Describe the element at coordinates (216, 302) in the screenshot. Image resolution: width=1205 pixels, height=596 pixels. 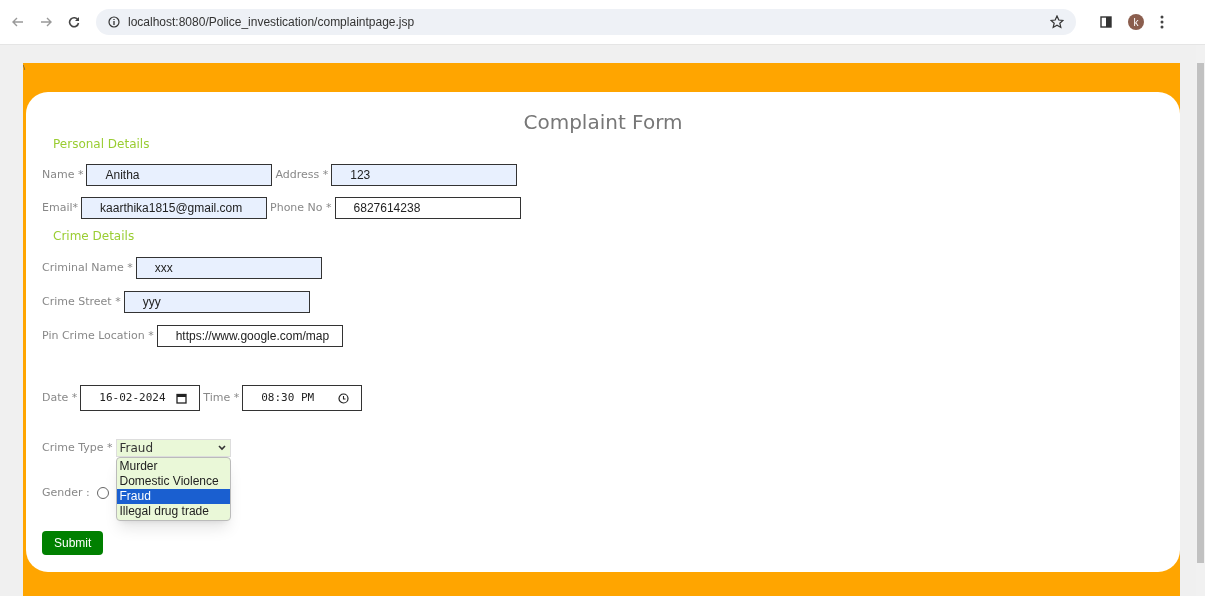
I see `input-field: yyy` at that location.